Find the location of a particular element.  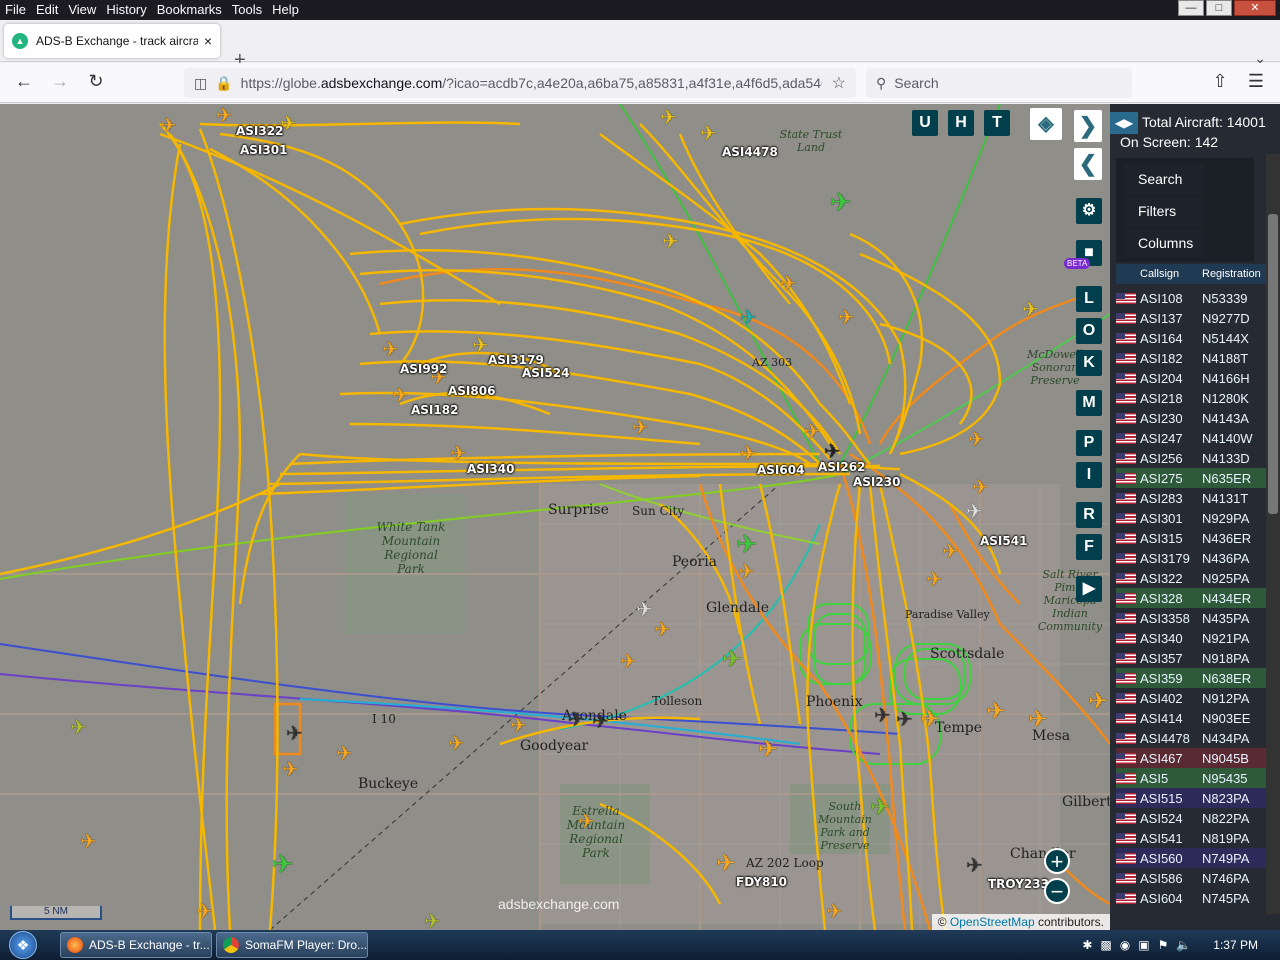

aircraft-label: ASI301 is located at coordinates (263, 150).